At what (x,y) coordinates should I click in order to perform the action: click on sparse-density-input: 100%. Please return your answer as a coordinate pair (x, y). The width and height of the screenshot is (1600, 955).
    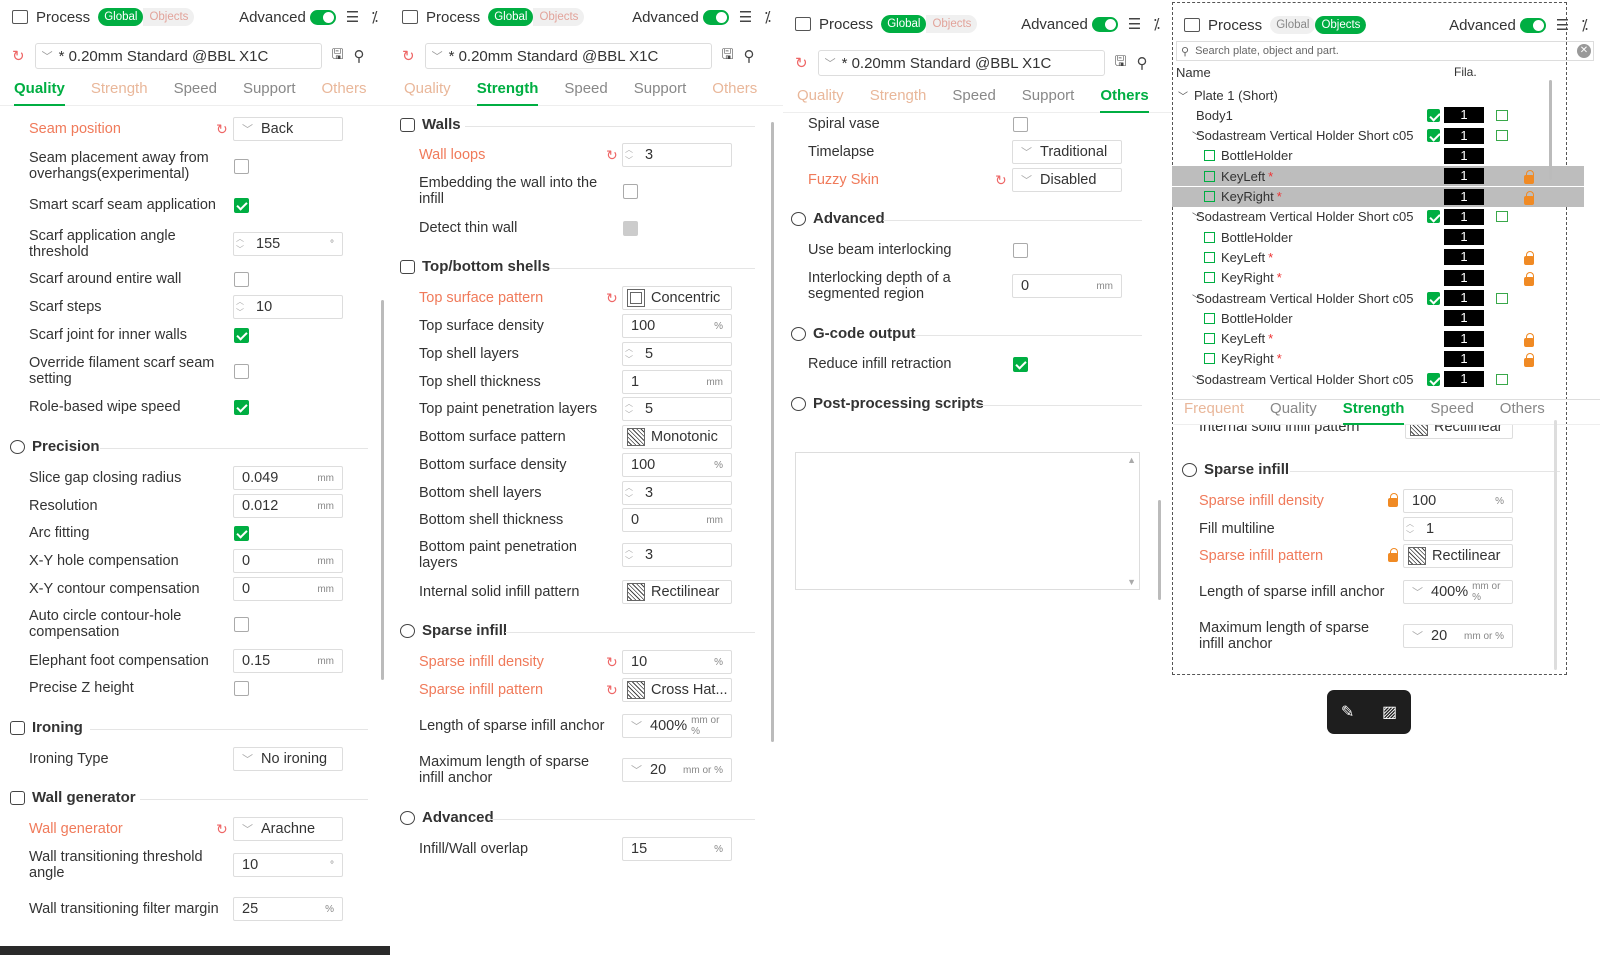
    Looking at the image, I should click on (1458, 501).